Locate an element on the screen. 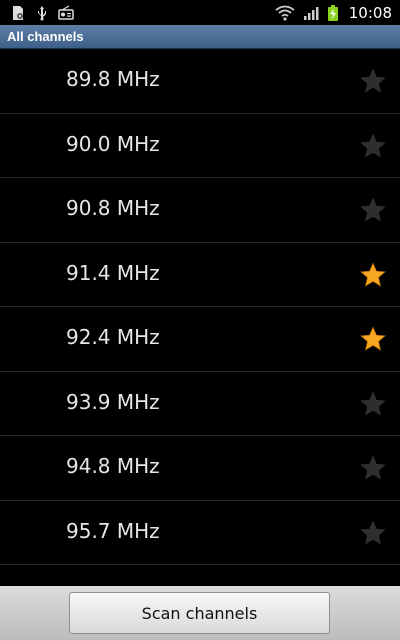 This screenshot has height=640, width=400. usb-icon is located at coordinates (42, 13).